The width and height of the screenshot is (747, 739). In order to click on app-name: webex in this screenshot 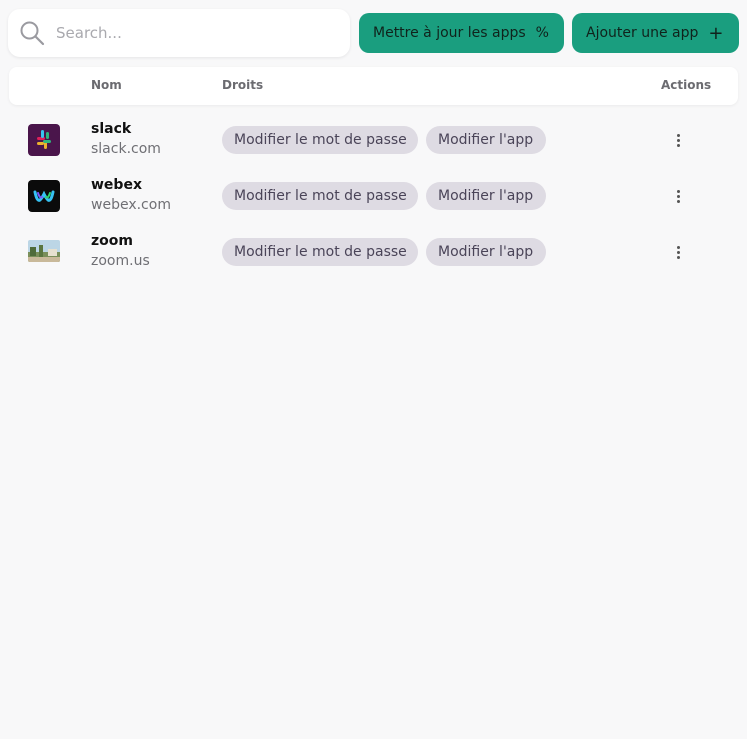, I will do `click(116, 185)`.